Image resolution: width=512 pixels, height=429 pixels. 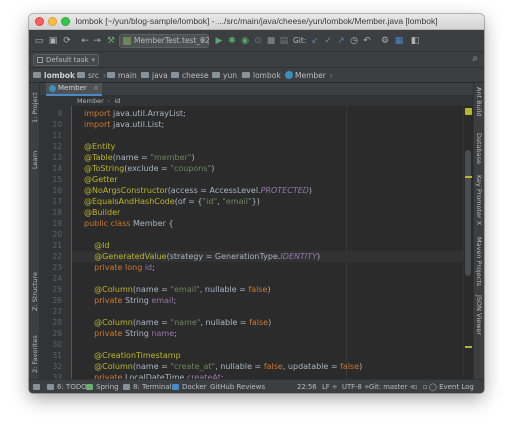 I want to click on code-line: 18 @Builder, so click(x=257, y=212).